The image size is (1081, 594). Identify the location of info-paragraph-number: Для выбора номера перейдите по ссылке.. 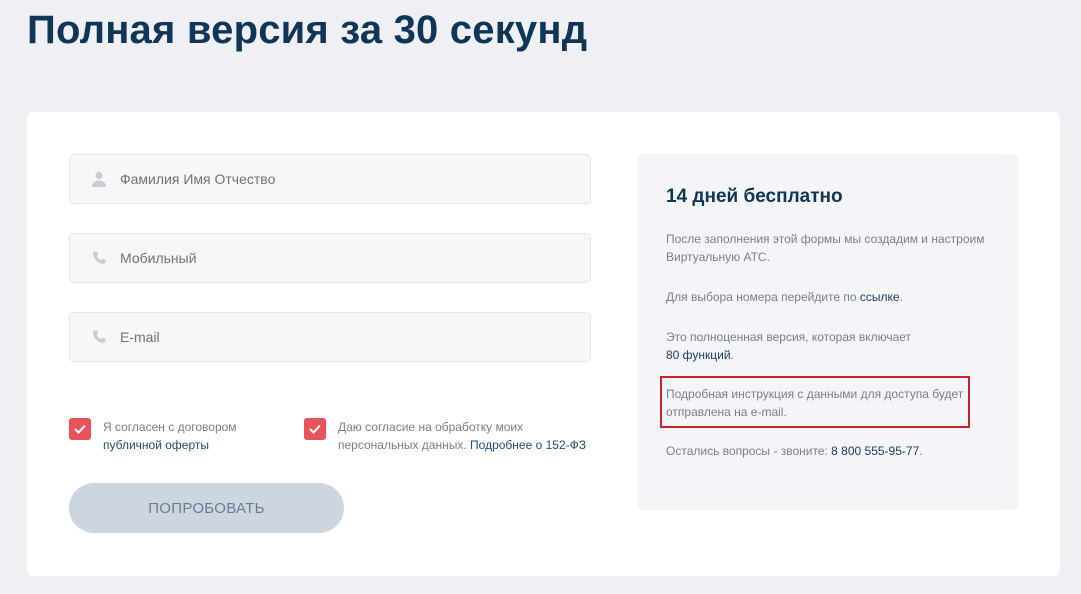
(784, 297).